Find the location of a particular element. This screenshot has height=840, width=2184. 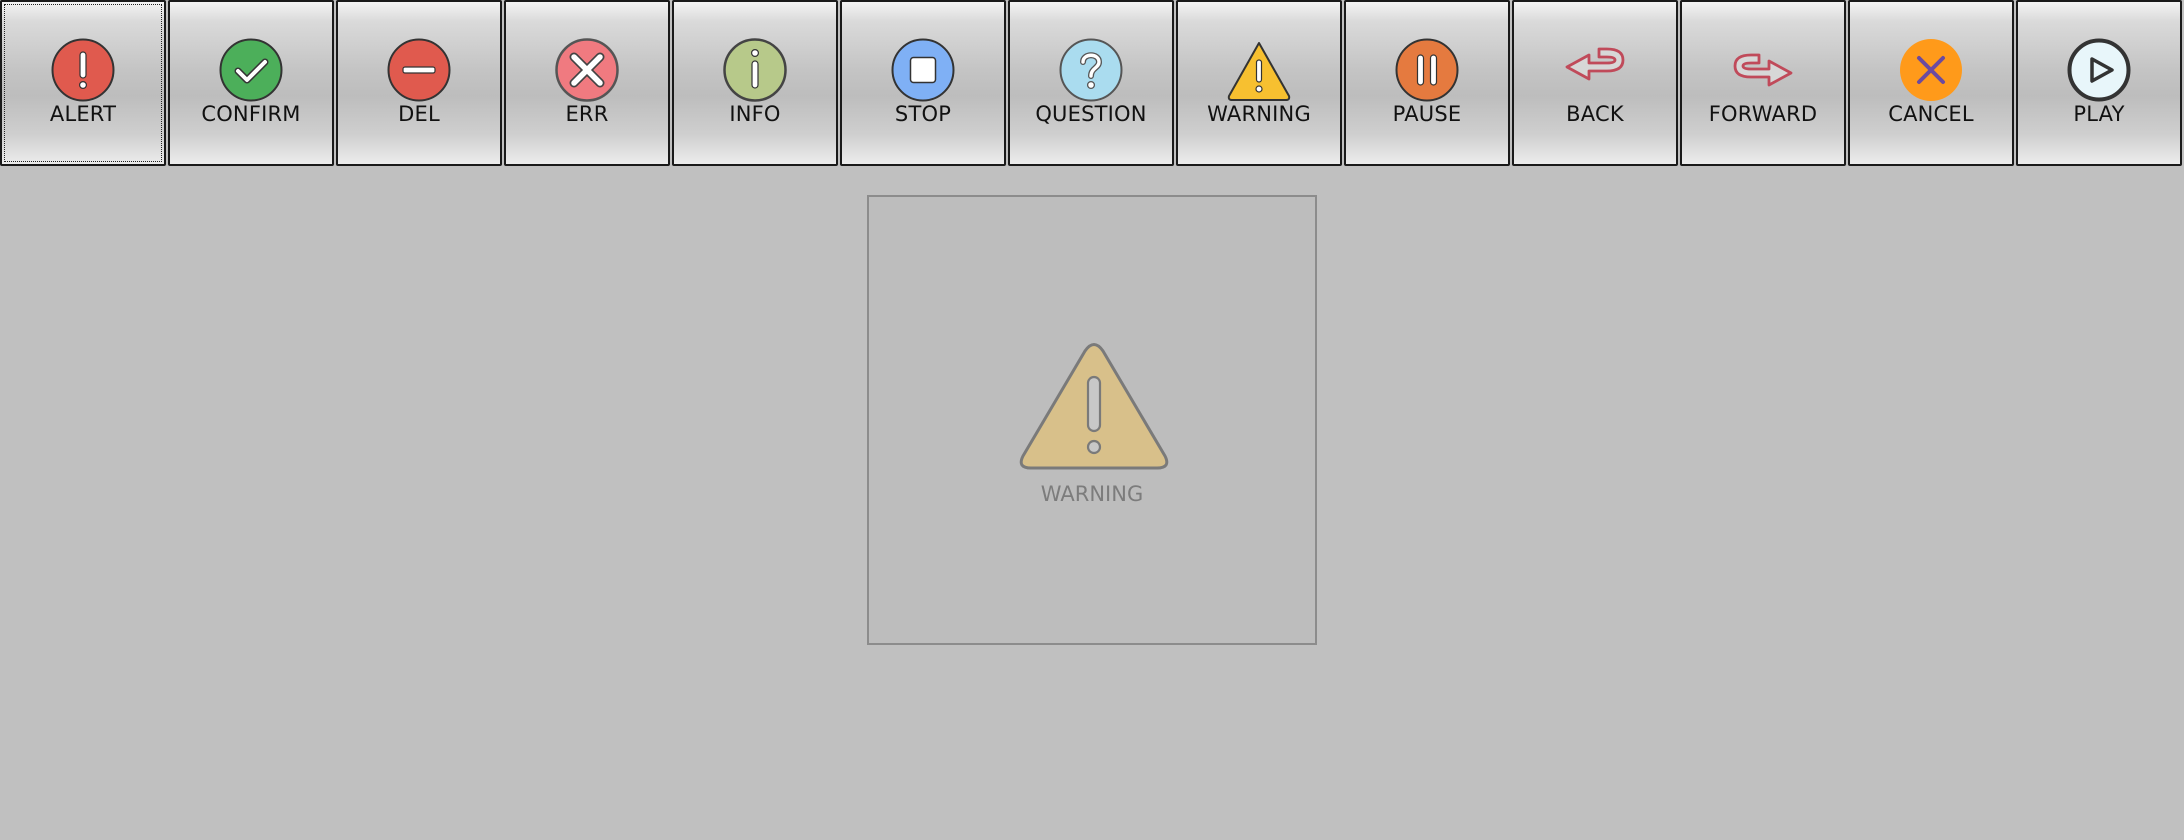

question-button: QUESTION is located at coordinates (1091, 83).